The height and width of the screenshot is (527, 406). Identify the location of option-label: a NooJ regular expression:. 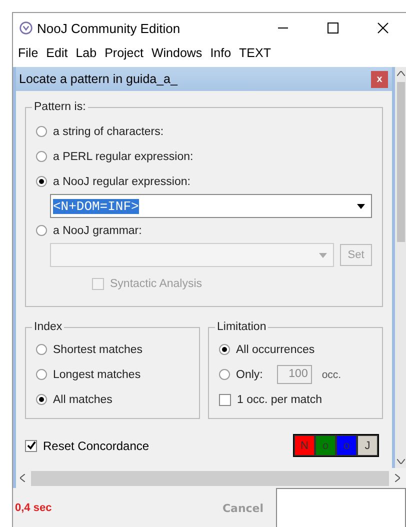
(121, 182).